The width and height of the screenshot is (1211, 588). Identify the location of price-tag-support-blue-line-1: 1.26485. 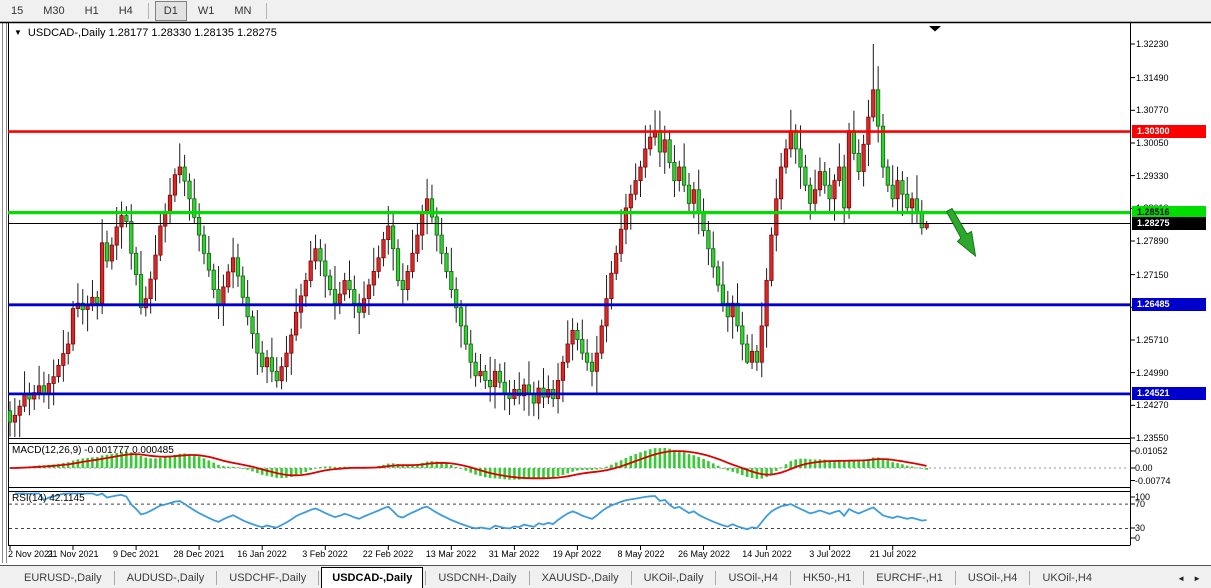
(1169, 304).